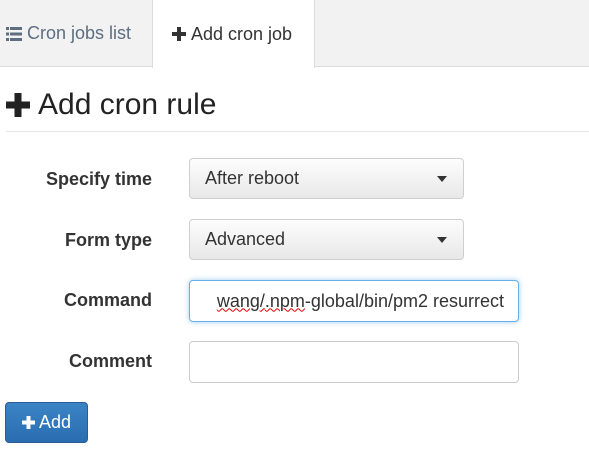 This screenshot has height=468, width=589. I want to click on list-icon, so click(14, 33).